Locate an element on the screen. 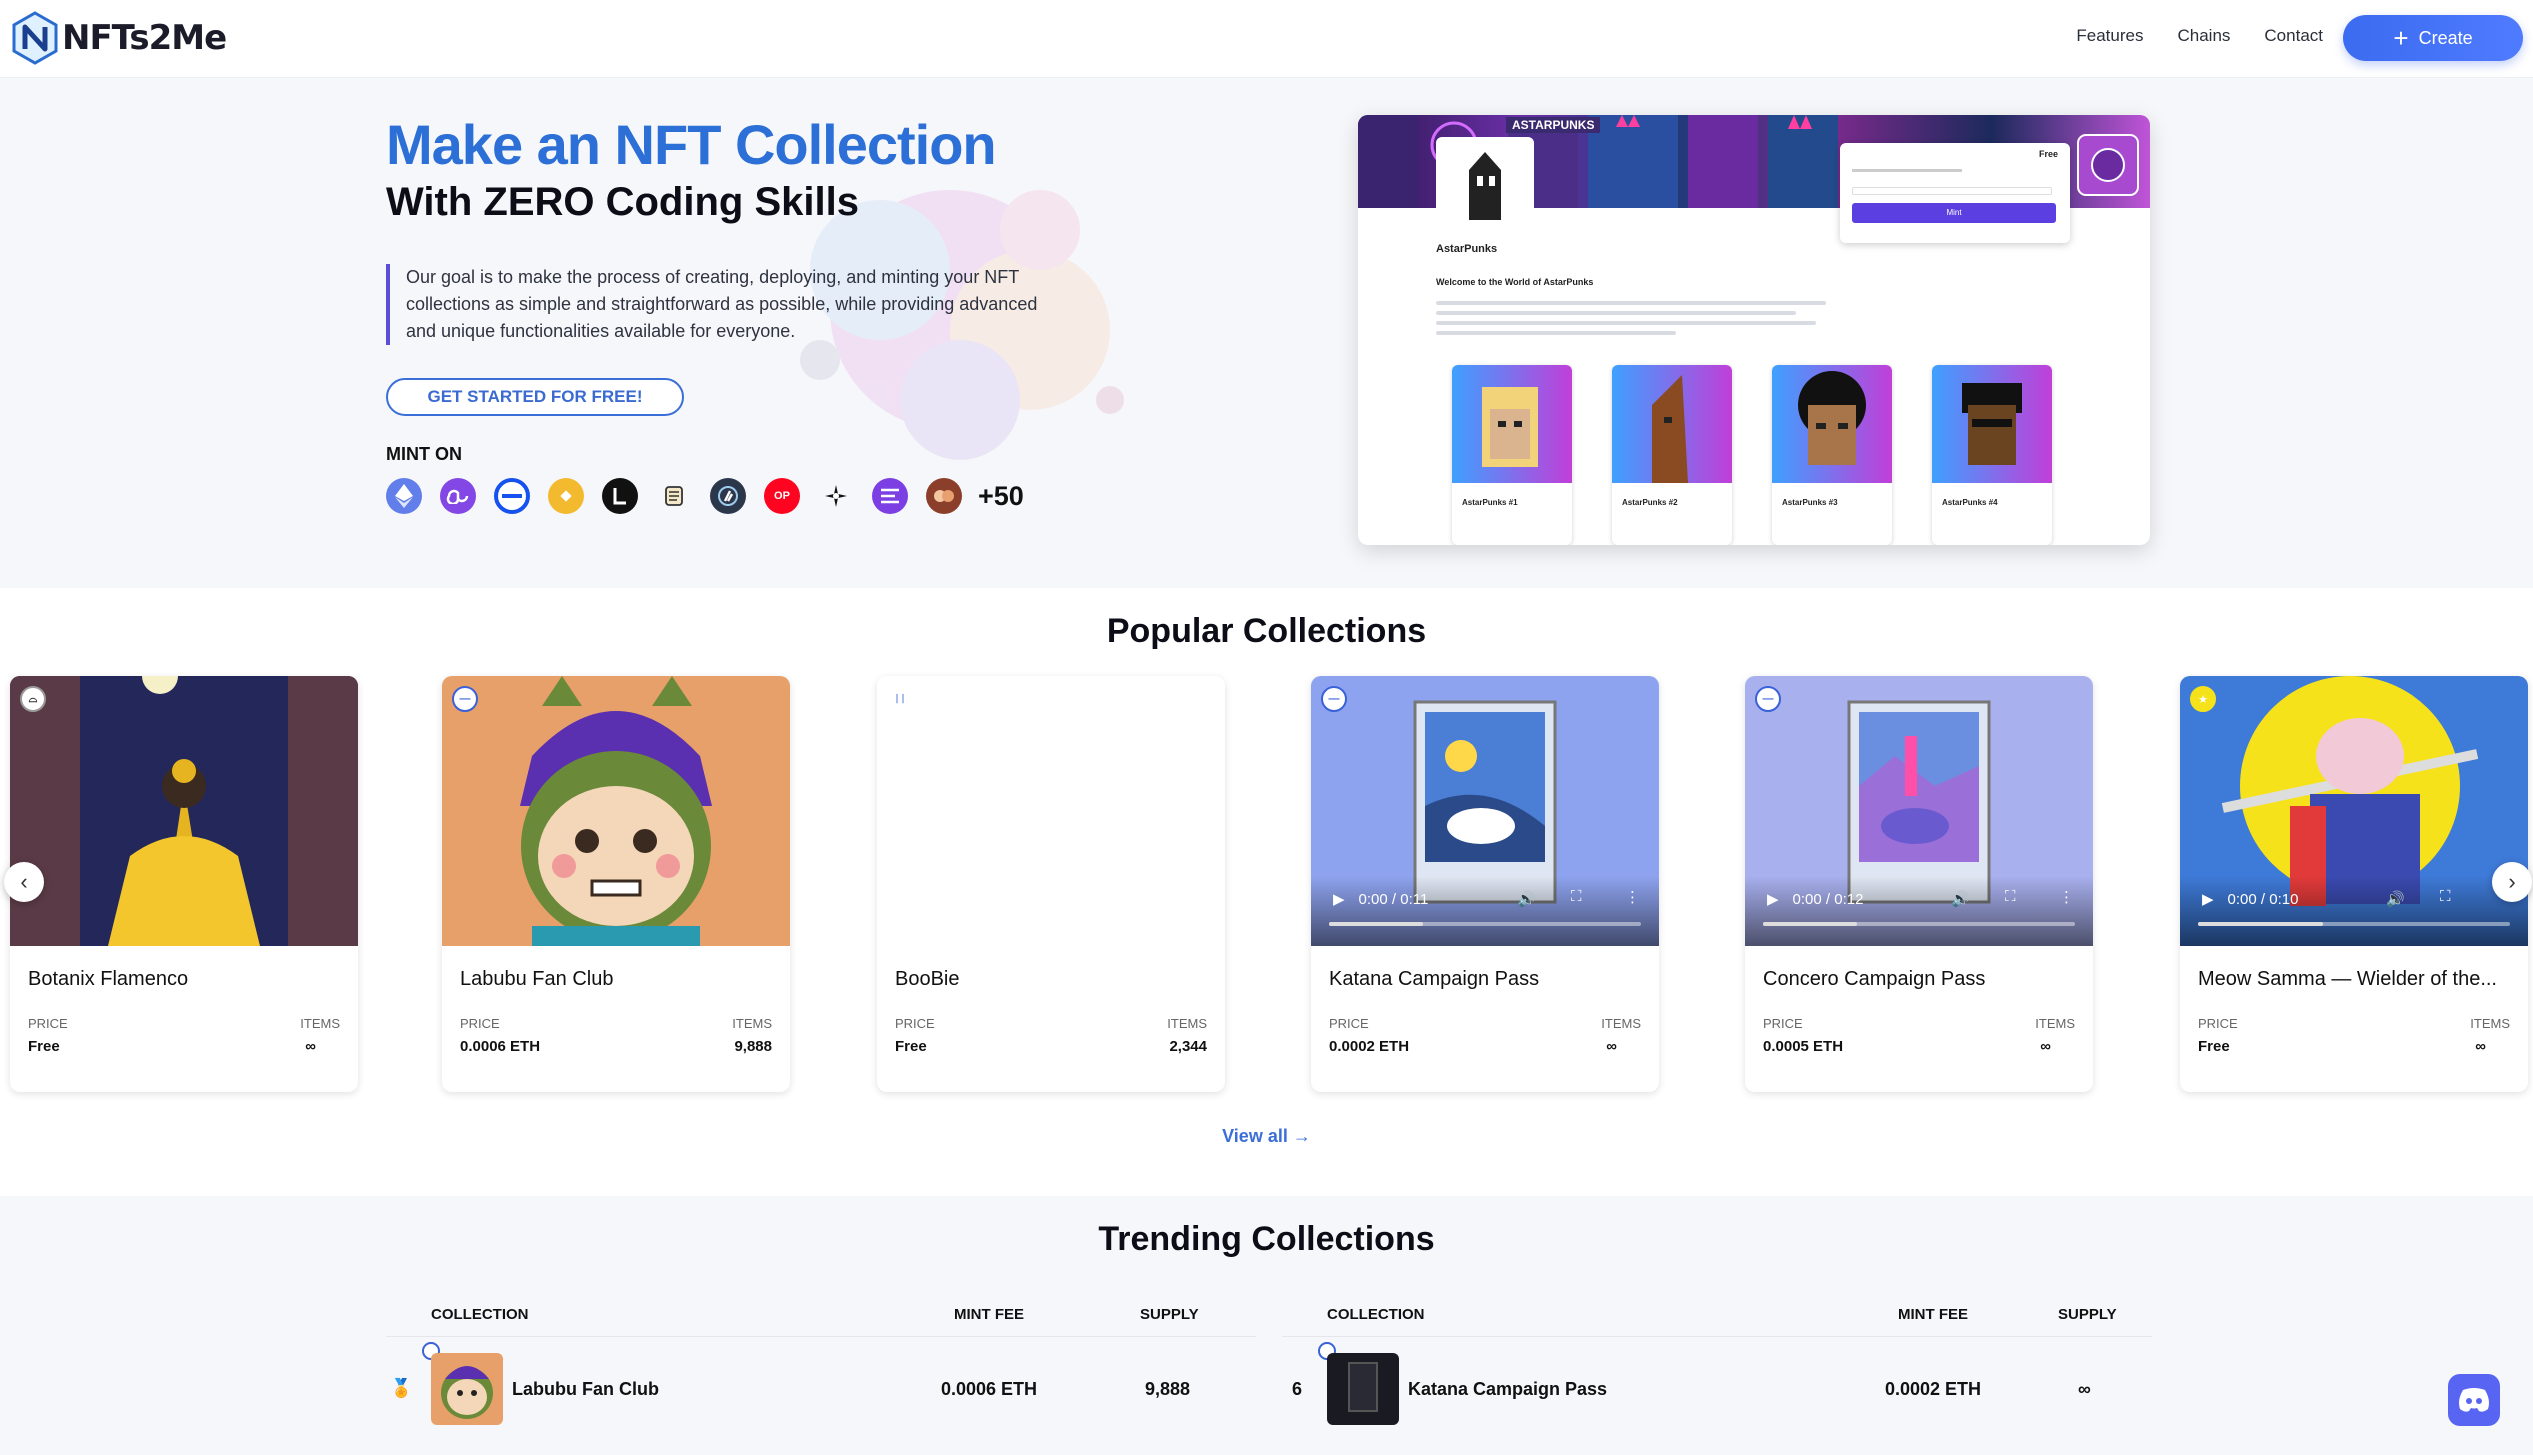 This screenshot has width=2533, height=1455. nfts2me-logo-icon is located at coordinates (35, 38).